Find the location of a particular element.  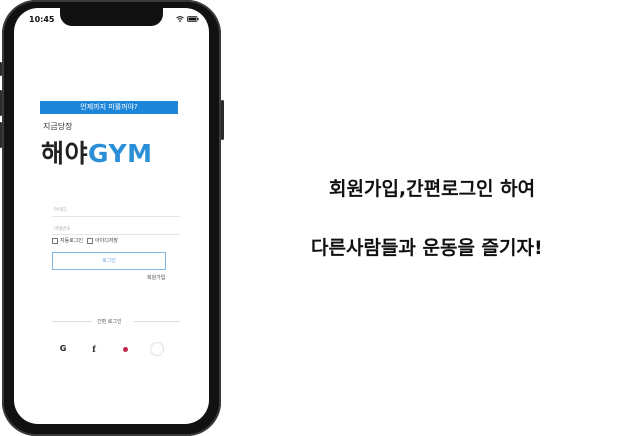

google-icon: G is located at coordinates (63, 348).